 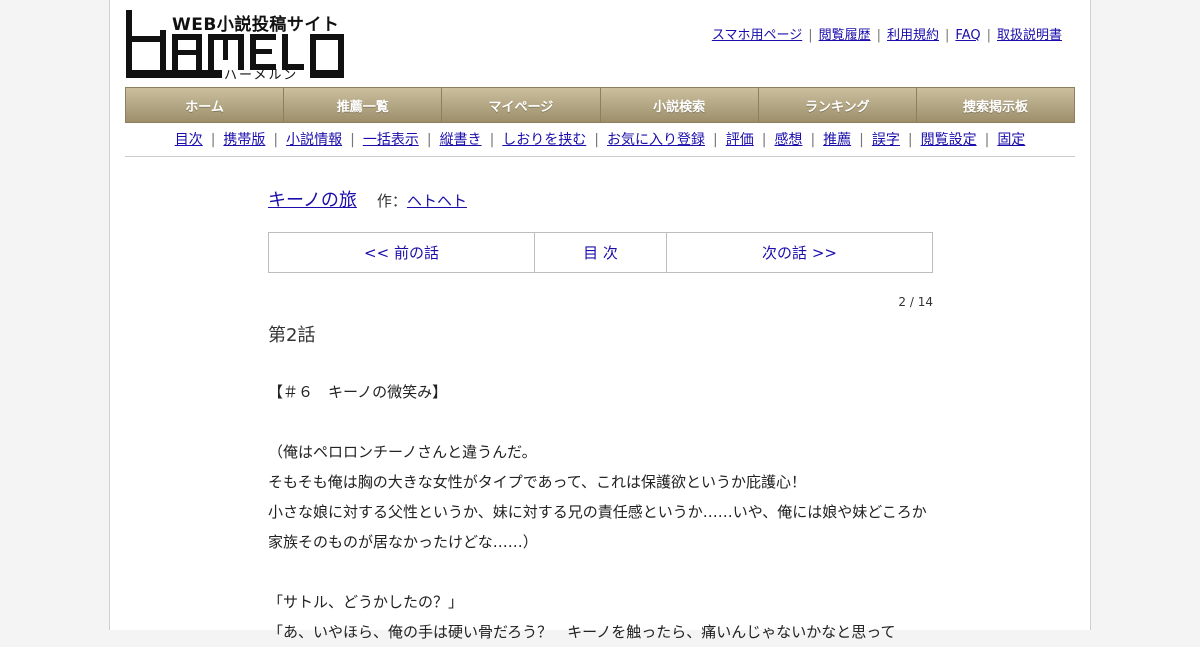 What do you see at coordinates (366, 602) in the screenshot?
I see `body-line: 「サトル、どうかしたの？」` at bounding box center [366, 602].